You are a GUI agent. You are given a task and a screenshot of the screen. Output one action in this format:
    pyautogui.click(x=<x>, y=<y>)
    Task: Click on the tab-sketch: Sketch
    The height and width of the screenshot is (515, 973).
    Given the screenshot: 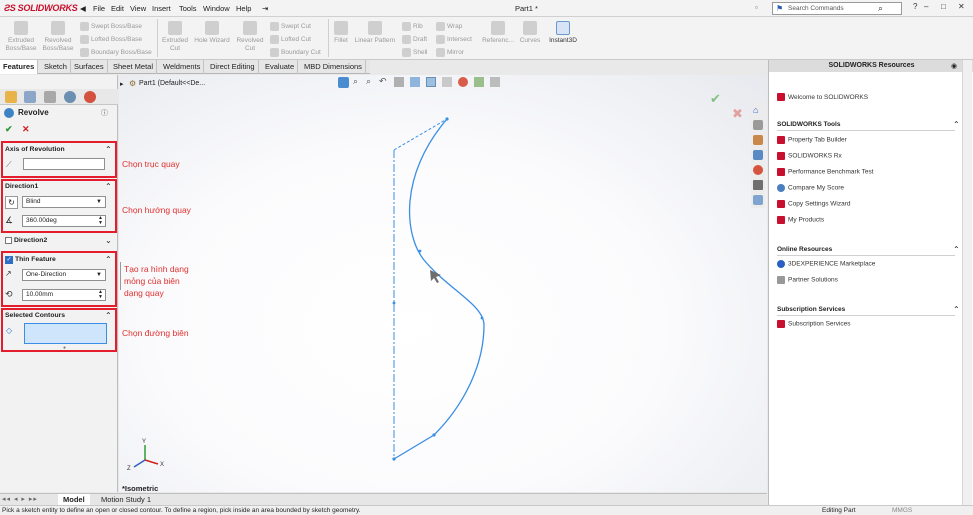 What is the action you would take?
    pyautogui.click(x=56, y=67)
    